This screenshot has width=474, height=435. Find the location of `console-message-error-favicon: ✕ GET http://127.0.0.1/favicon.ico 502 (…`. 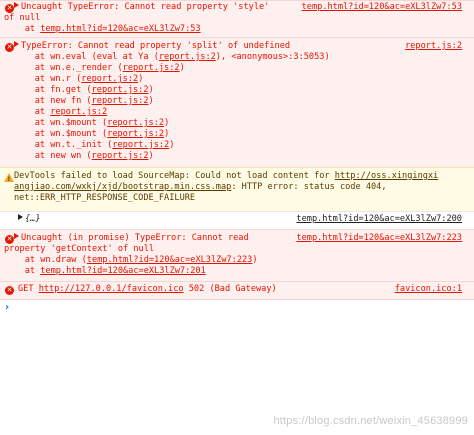

console-message-error-favicon: ✕ GET http://127.0.0.1/favicon.ico 502 (… is located at coordinates (237, 290).